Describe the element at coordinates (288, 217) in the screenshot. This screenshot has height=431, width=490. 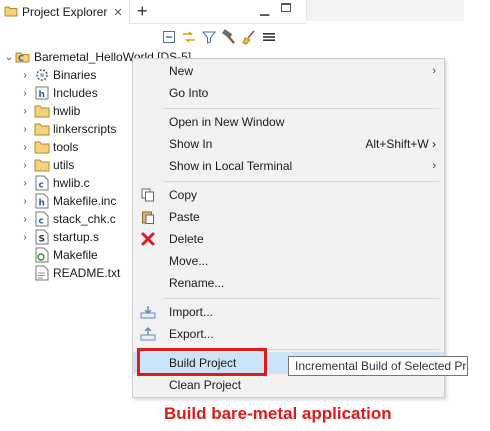
I see `menu-item-paste: Paste` at that location.